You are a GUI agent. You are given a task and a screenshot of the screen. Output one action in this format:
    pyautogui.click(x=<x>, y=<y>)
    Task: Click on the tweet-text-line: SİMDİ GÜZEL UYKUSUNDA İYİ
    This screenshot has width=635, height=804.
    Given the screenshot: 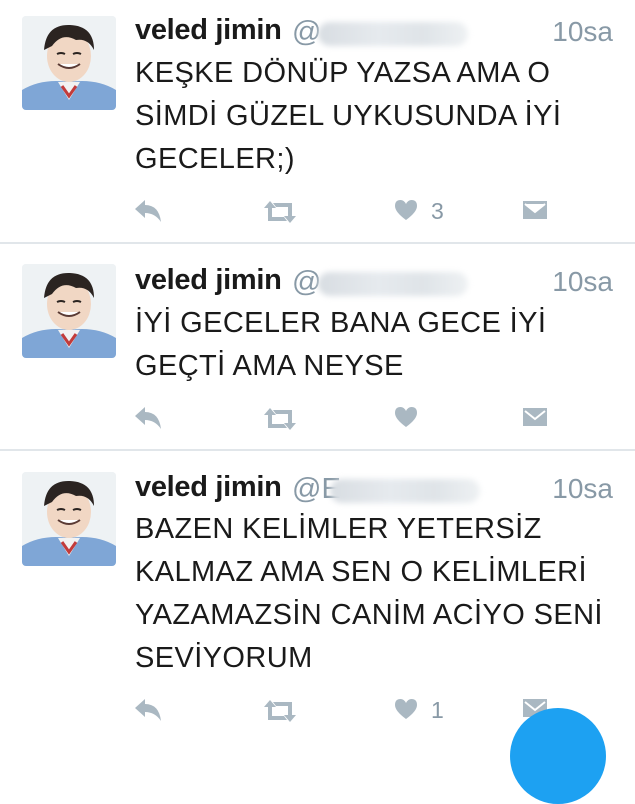 What is the action you would take?
    pyautogui.click(x=348, y=116)
    